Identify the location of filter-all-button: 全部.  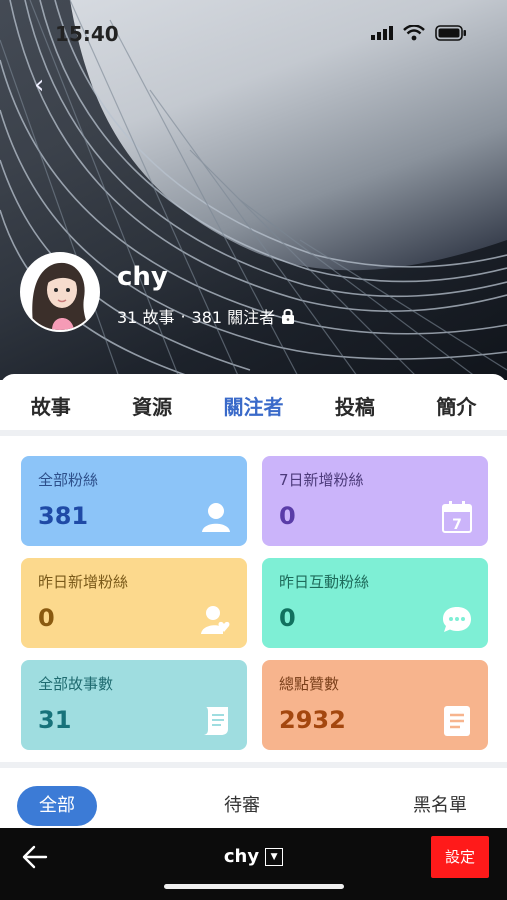
(57, 806).